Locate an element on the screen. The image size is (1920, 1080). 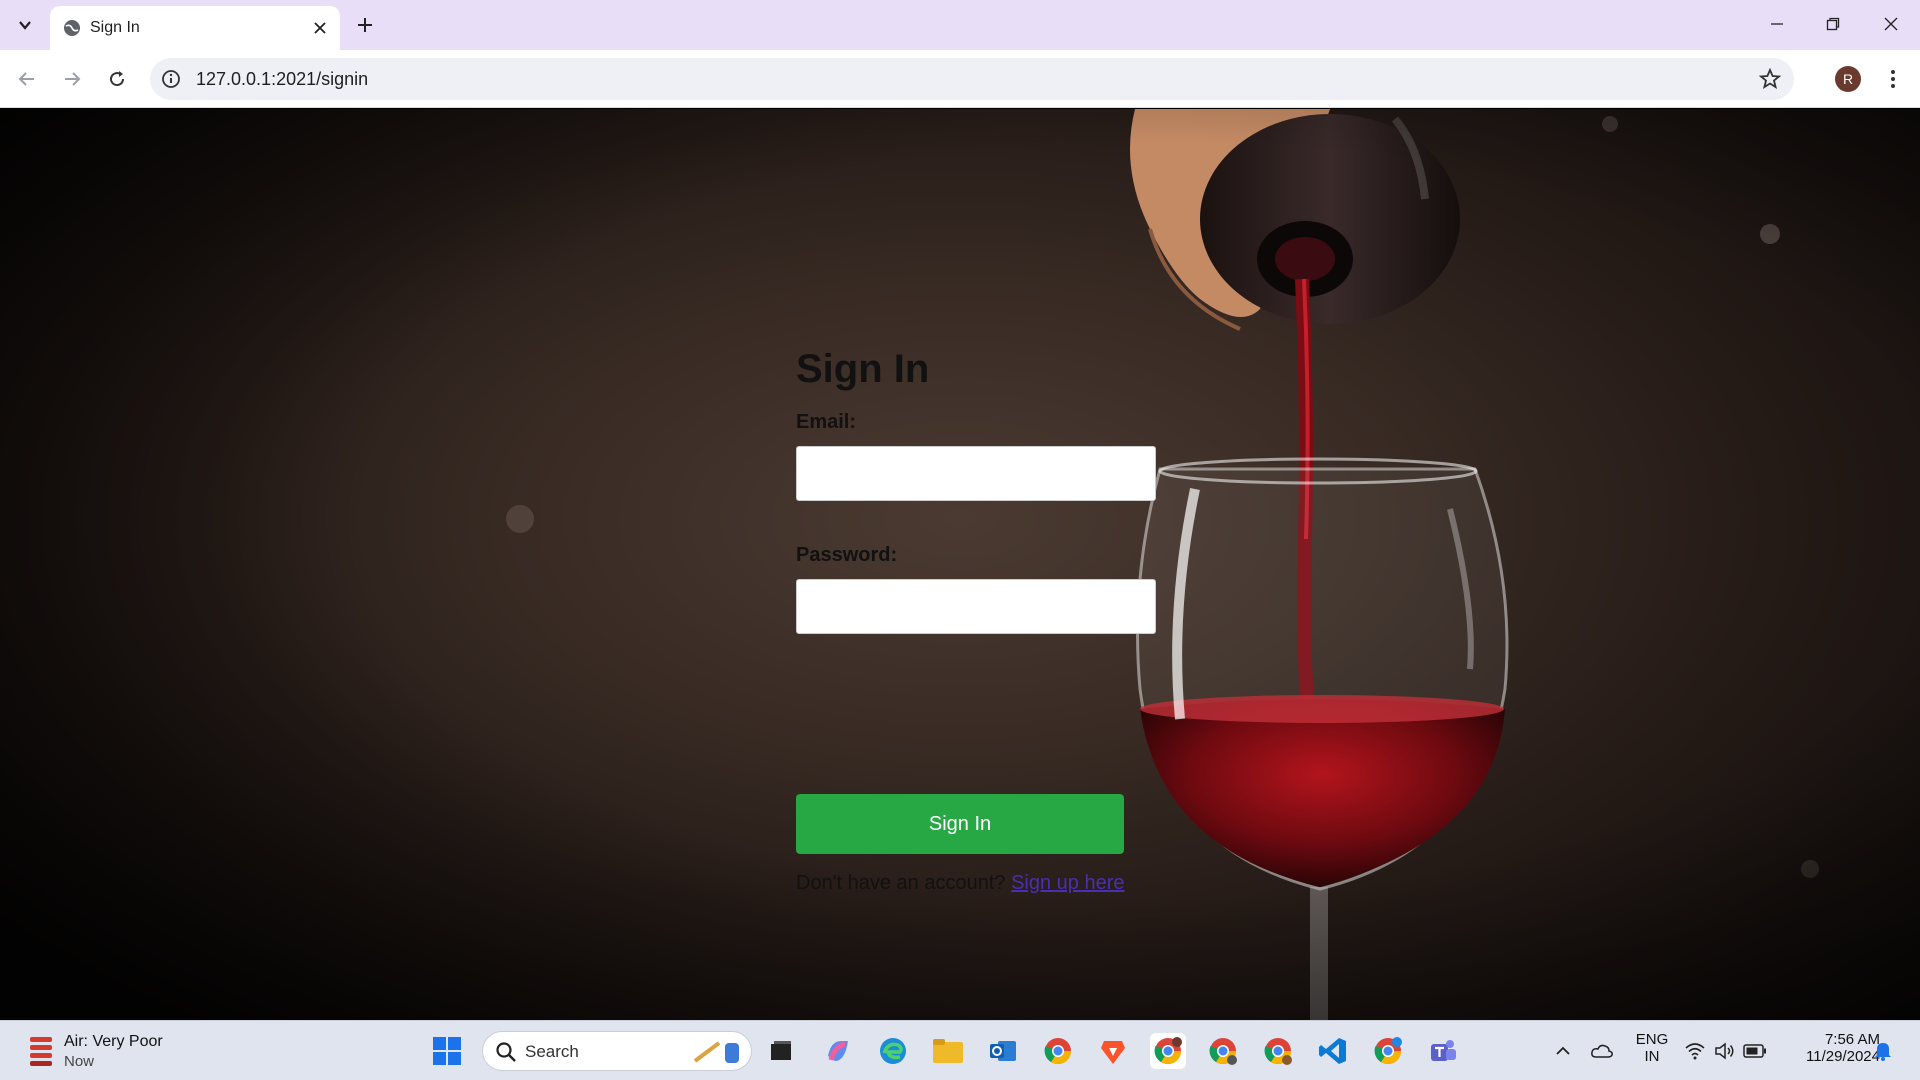
forward-button is located at coordinates (72, 79).